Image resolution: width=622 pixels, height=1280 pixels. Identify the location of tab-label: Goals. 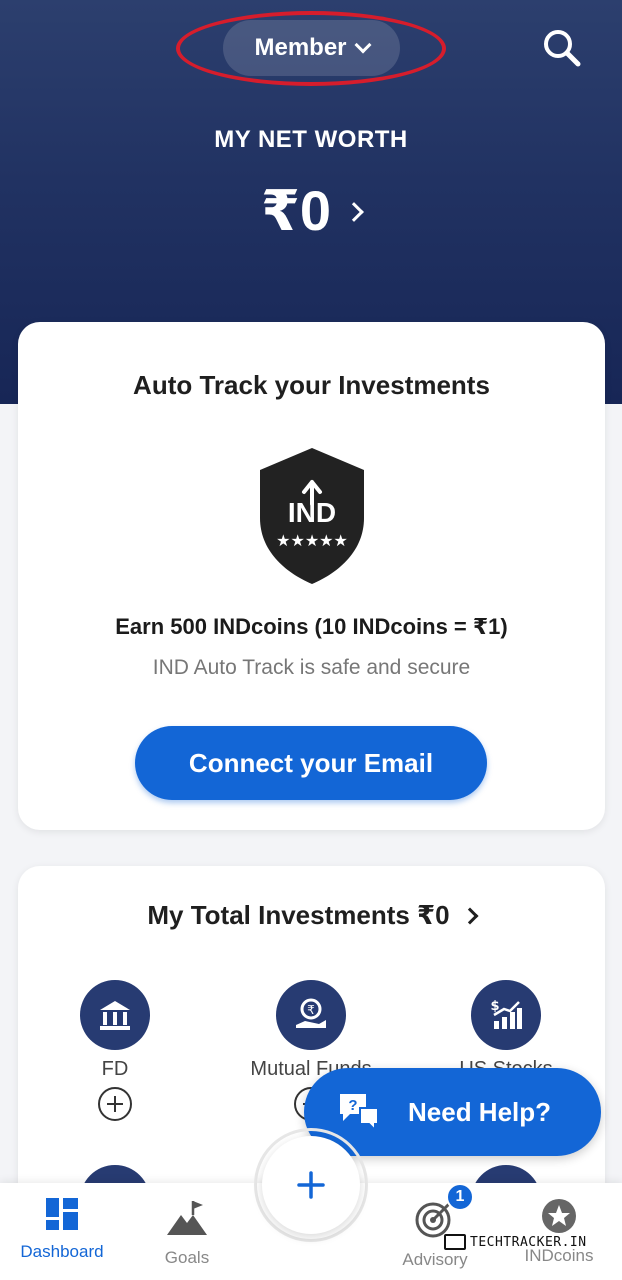
(187, 1257).